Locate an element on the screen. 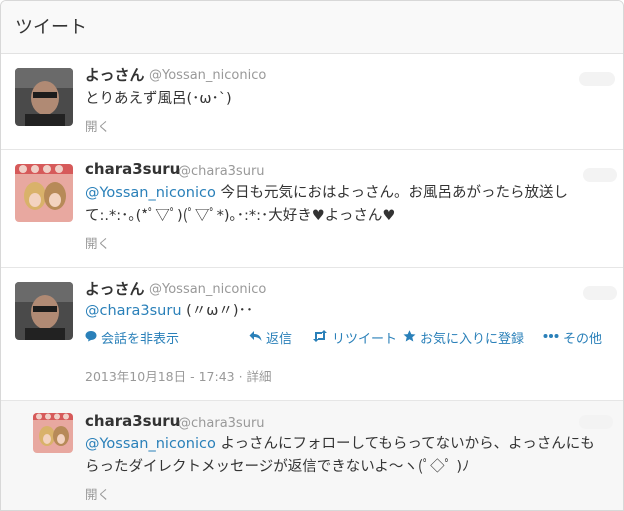 This screenshot has height=511, width=624. tweet-text-line: とりあえず風呂(･ω･`) is located at coordinates (158, 99).